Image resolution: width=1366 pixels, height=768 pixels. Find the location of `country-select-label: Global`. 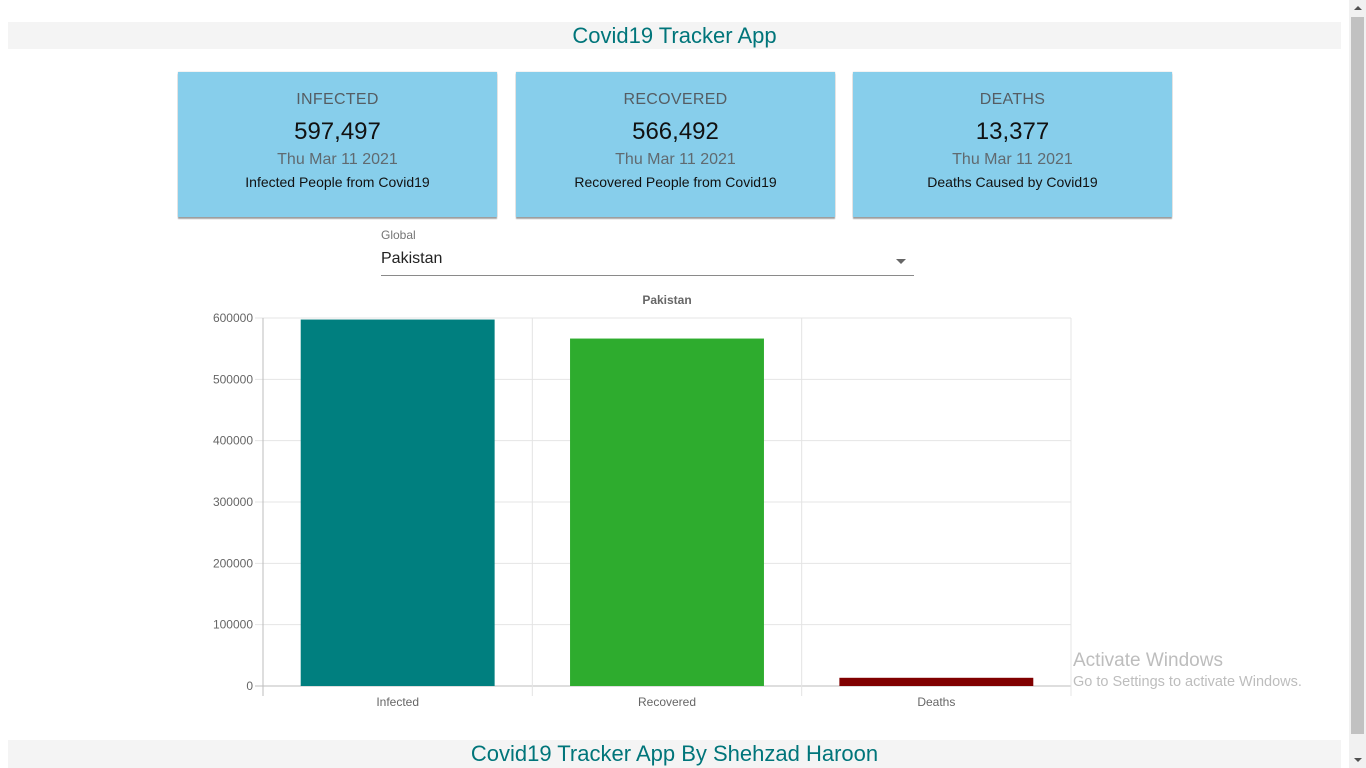

country-select-label: Global is located at coordinates (398, 235).